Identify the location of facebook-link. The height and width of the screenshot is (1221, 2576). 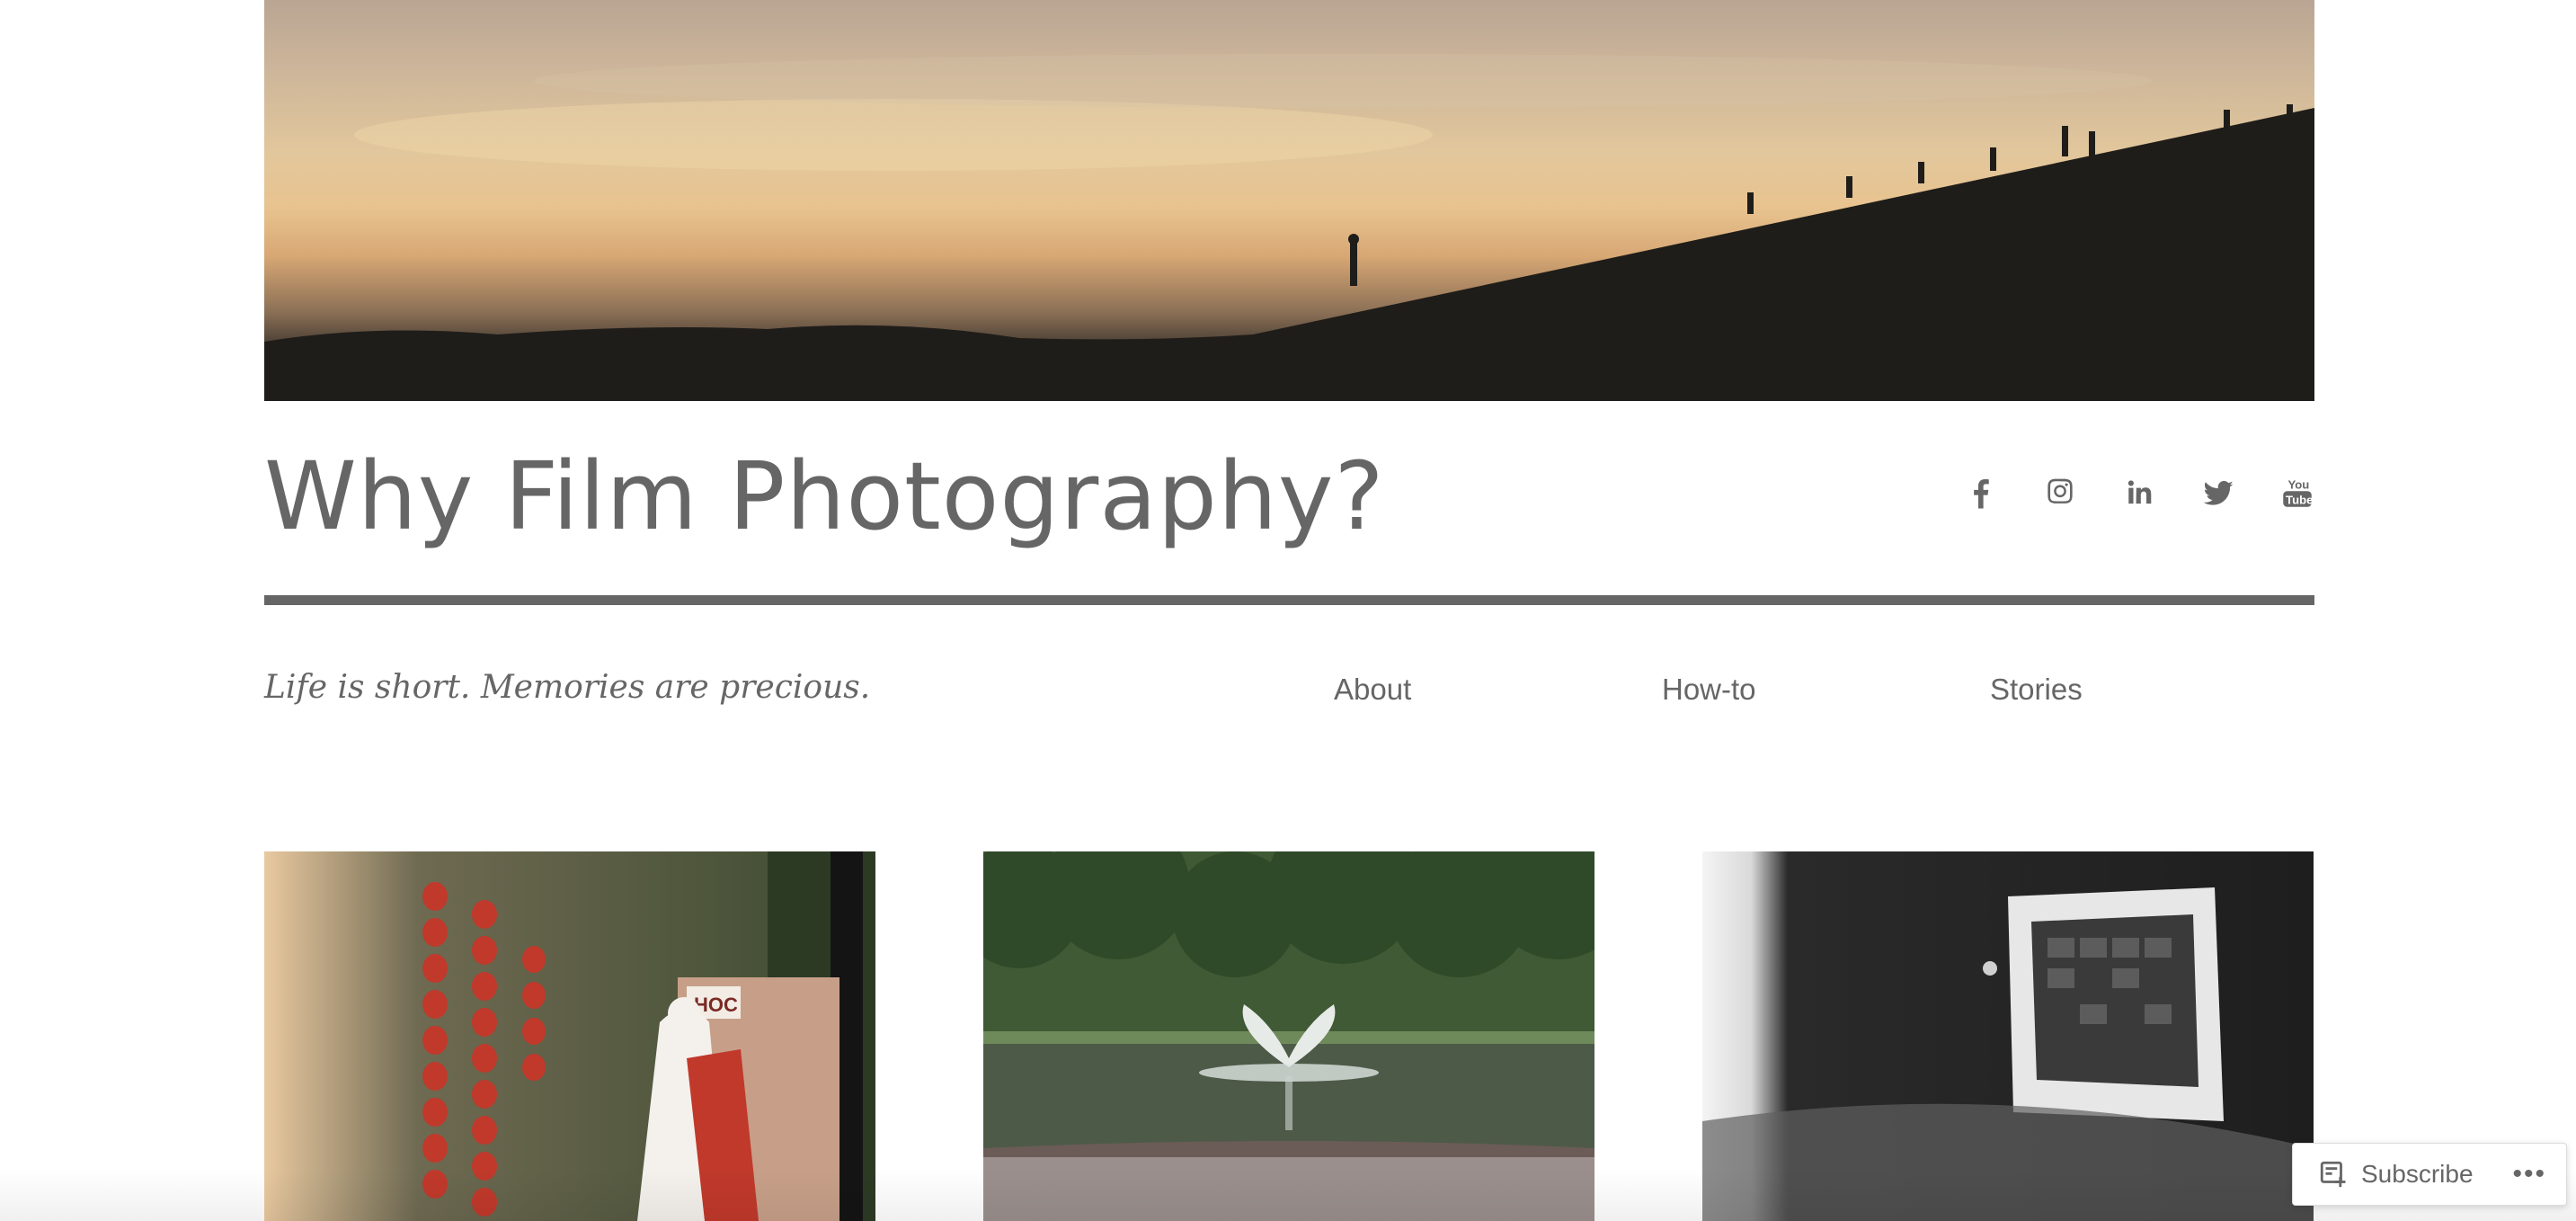
(1981, 493).